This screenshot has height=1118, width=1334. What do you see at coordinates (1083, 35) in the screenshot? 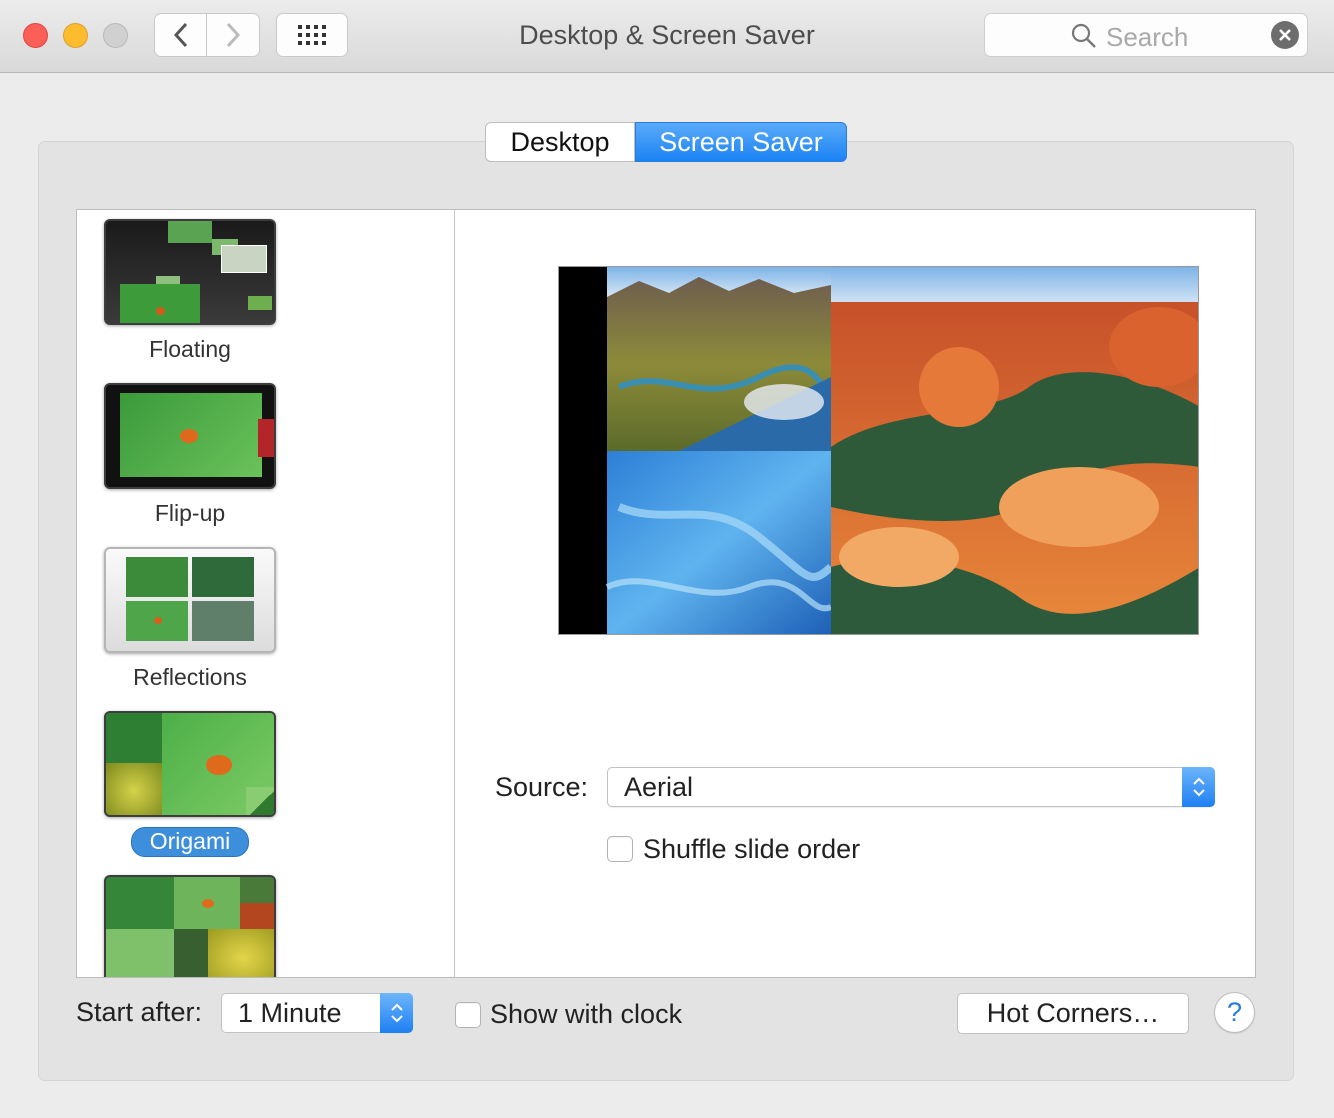
I see `search-icon` at bounding box center [1083, 35].